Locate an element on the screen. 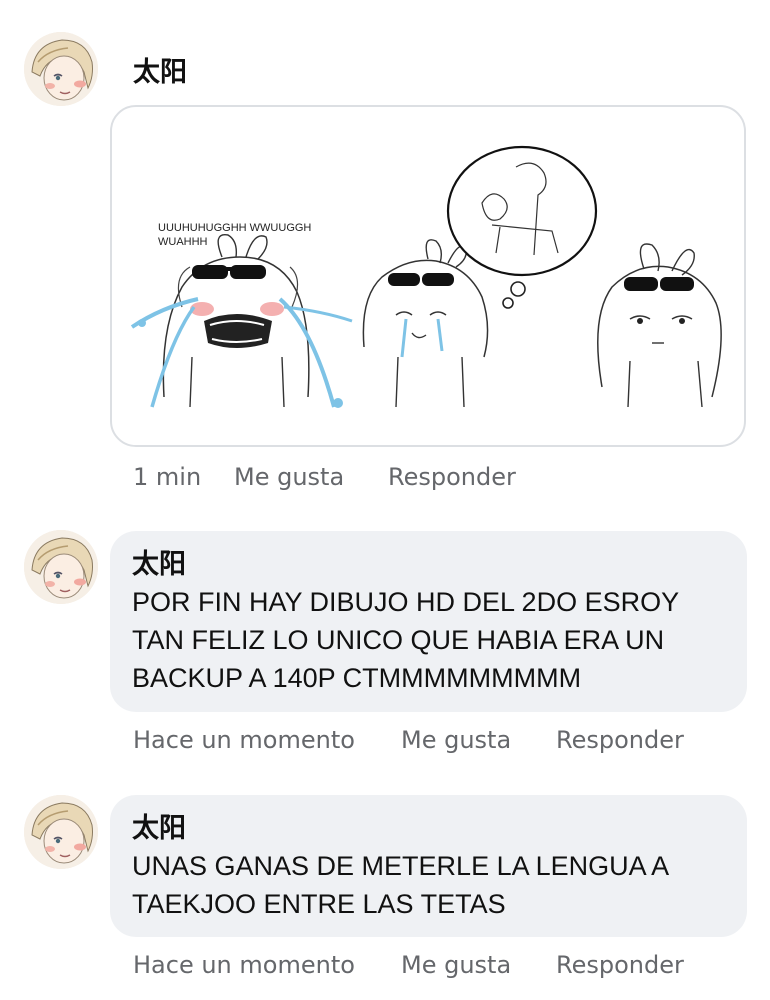 The width and height of the screenshot is (770, 1000). comment-text-line: BACKUP A 140P CTMMMMMMMMM is located at coordinates (357, 678).